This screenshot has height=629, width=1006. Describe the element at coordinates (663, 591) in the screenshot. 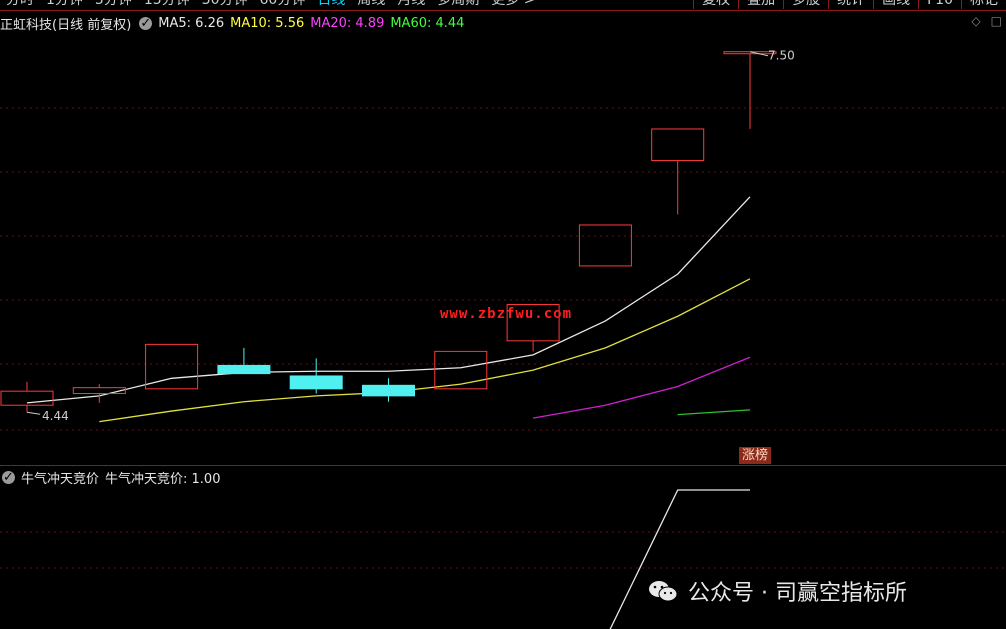

I see `wechat-icon` at that location.